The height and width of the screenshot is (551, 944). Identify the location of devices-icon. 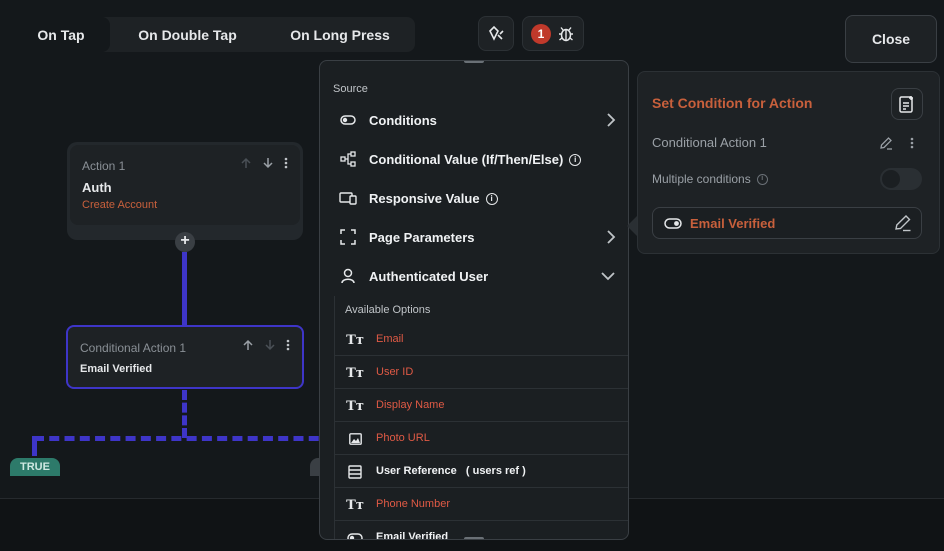
(348, 198).